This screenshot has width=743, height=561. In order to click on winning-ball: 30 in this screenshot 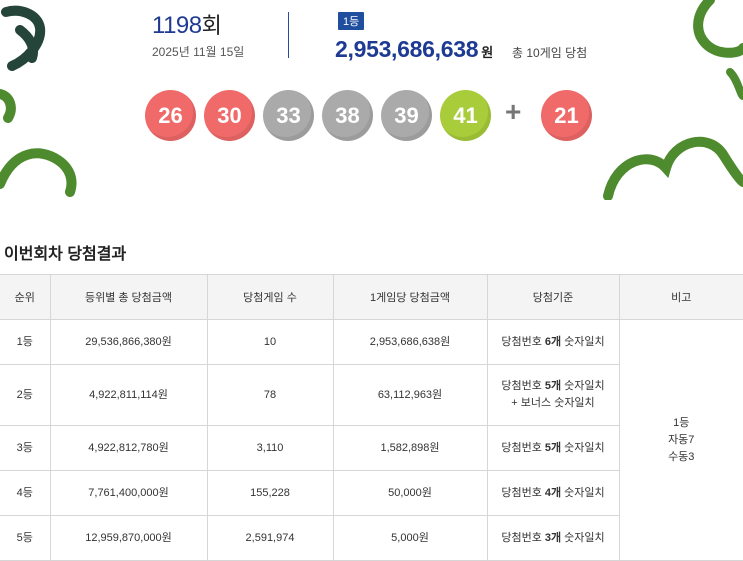, I will do `click(229, 115)`.